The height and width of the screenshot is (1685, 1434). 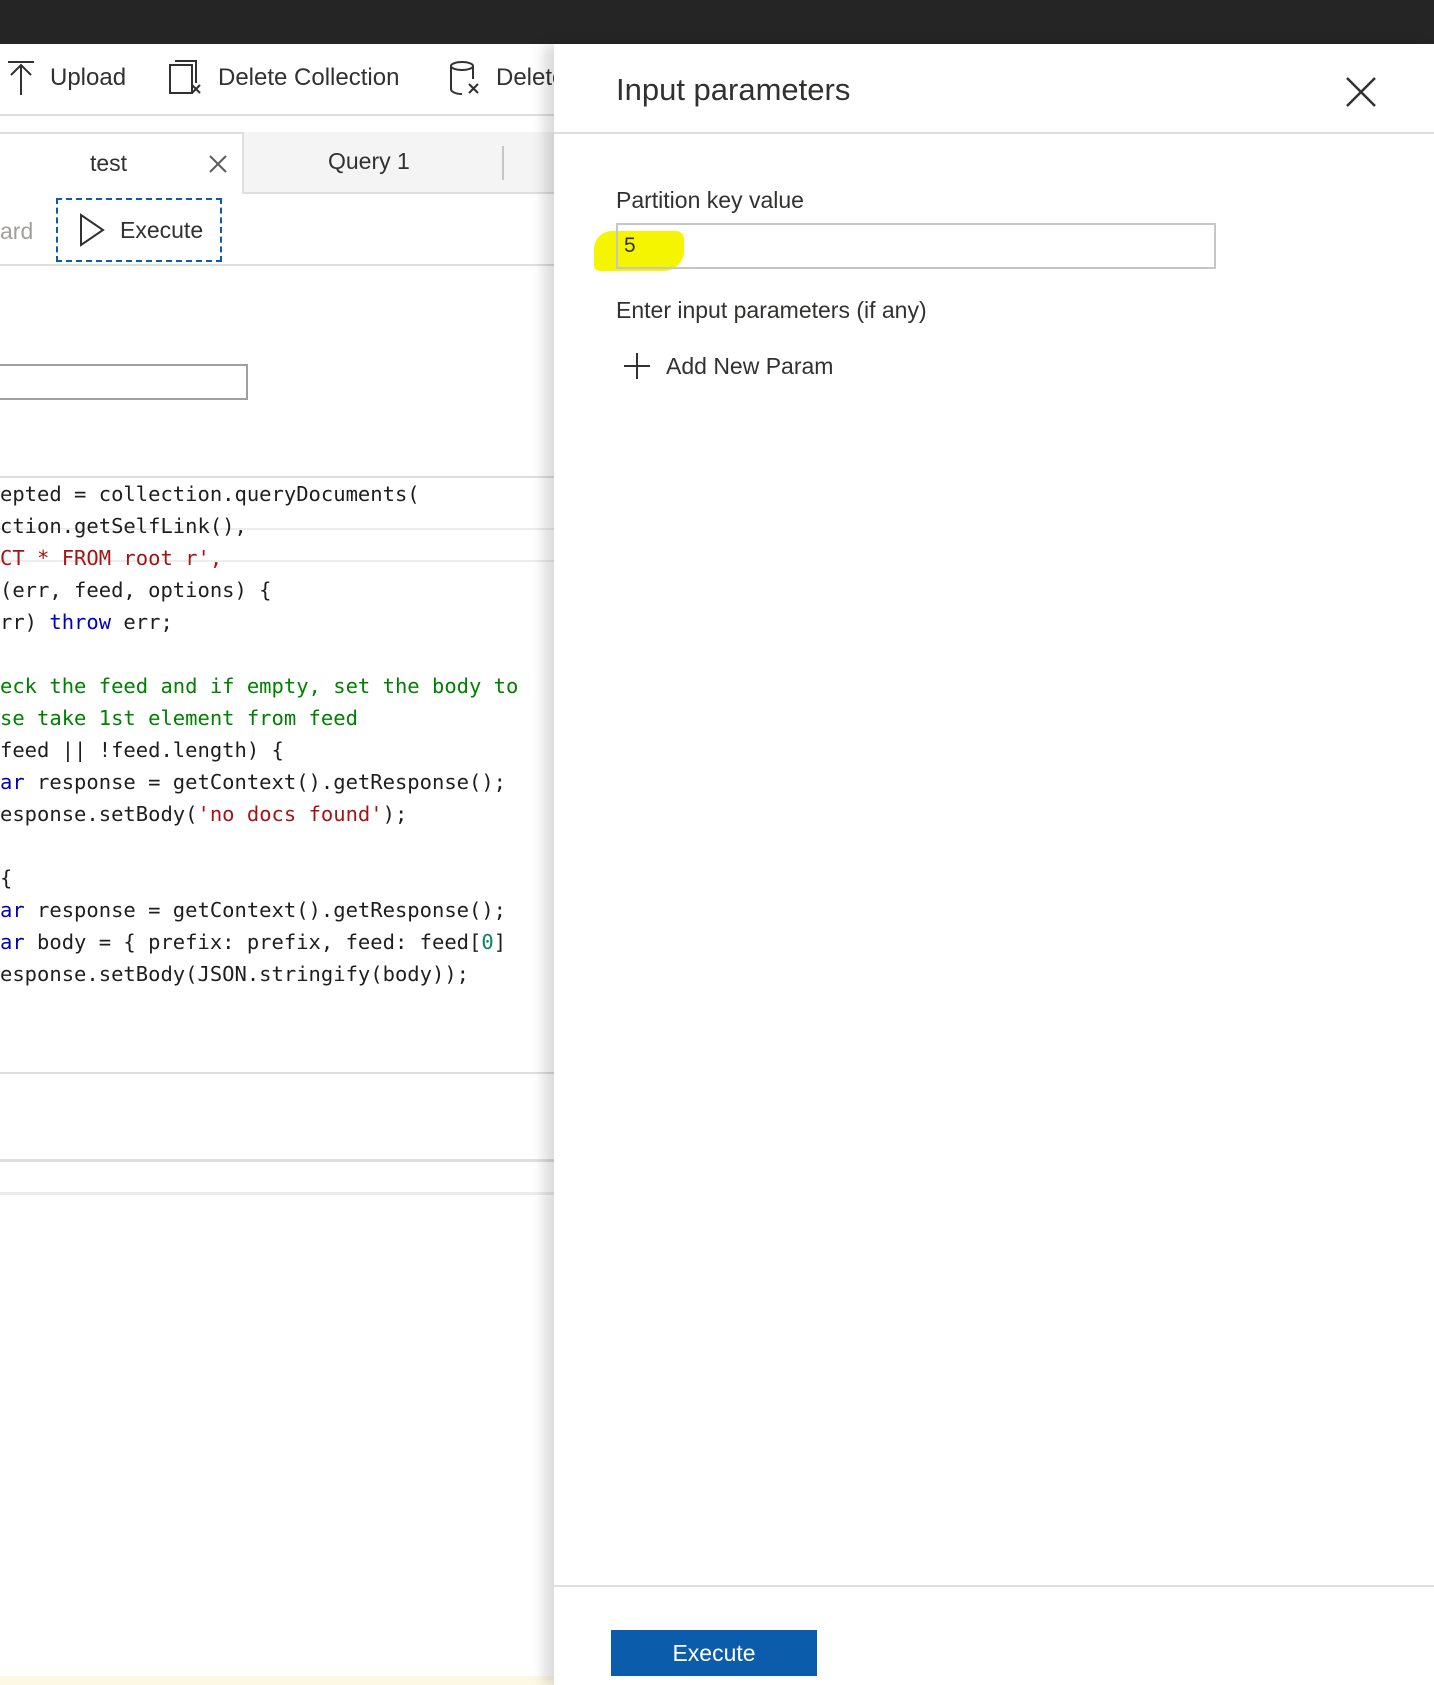 I want to click on code-line: ction.getSelfLink(),, so click(x=259, y=526).